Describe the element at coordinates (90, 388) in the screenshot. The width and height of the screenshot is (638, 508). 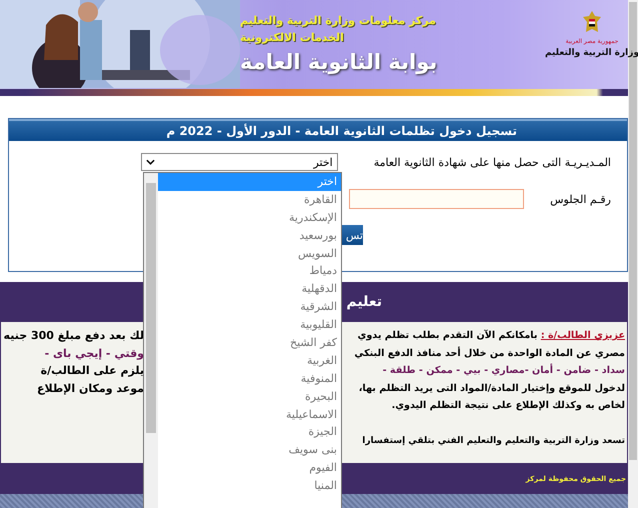
I see `instruction-text: موعد ومكان الإطلاع` at that location.